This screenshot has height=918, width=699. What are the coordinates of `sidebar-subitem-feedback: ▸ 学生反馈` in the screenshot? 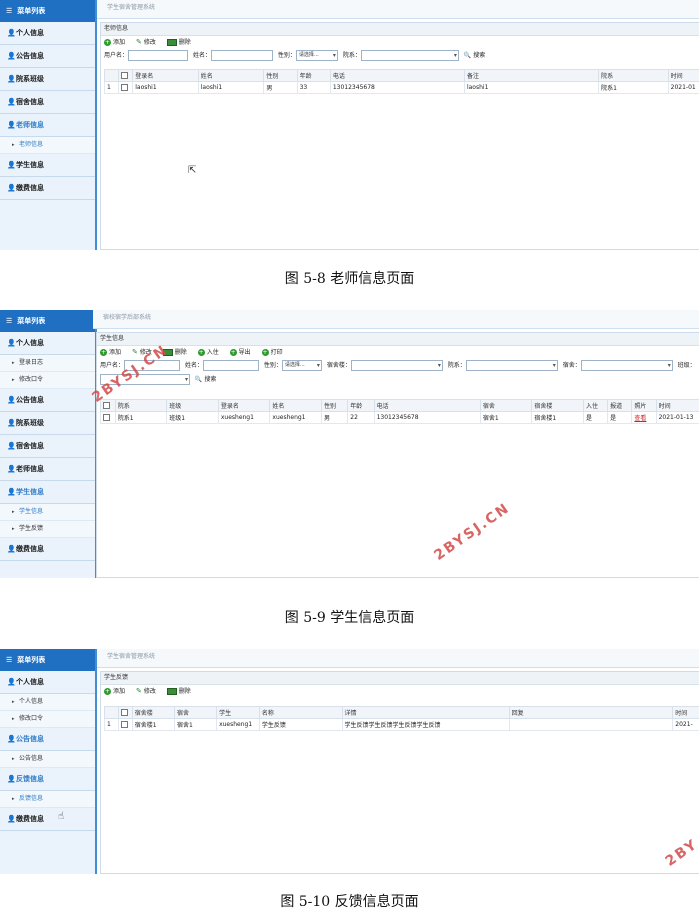 It's located at (47, 529).